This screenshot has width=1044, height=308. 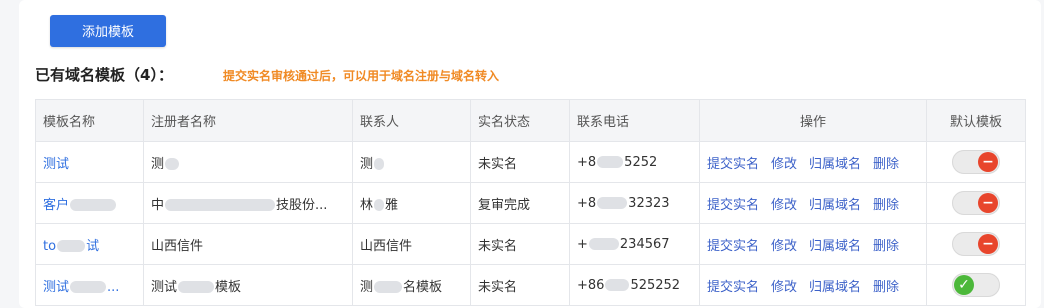 I want to click on check-icon: ✓, so click(x=964, y=285).